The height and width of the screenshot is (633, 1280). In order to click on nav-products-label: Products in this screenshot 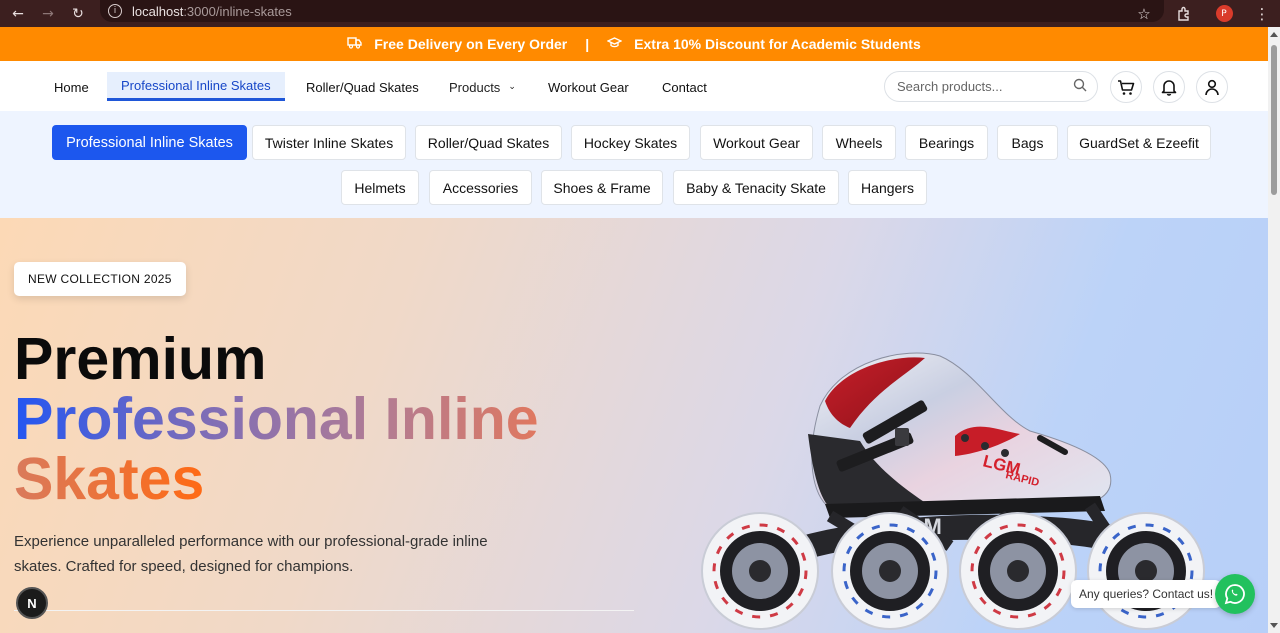, I will do `click(475, 87)`.